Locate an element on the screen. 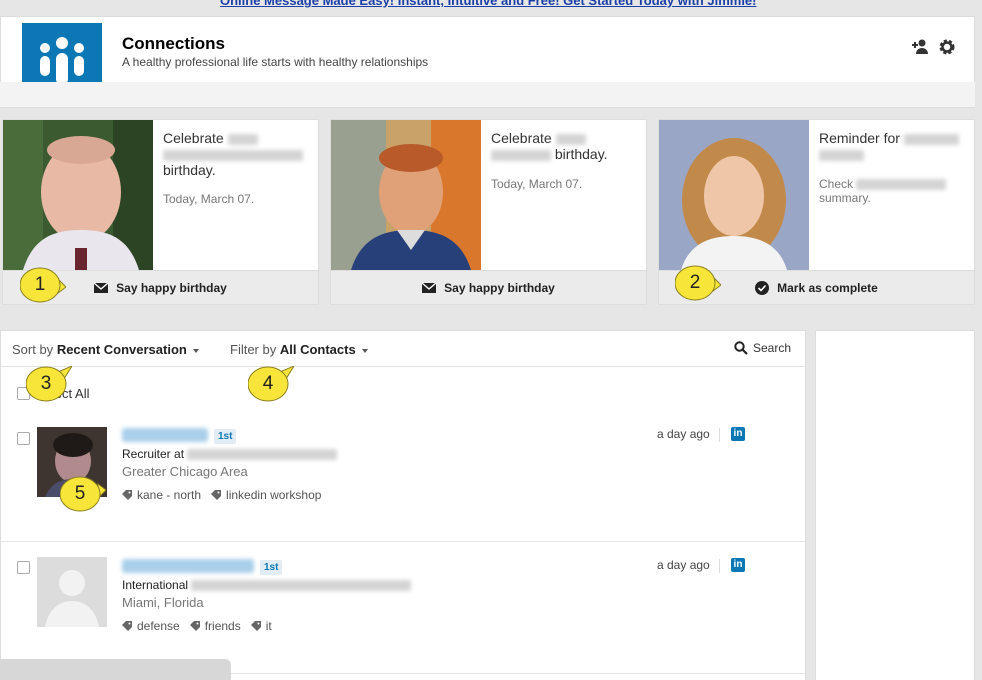 The image size is (982, 680). say-happy-birthday-button: Say happy birthday is located at coordinates (488, 287).